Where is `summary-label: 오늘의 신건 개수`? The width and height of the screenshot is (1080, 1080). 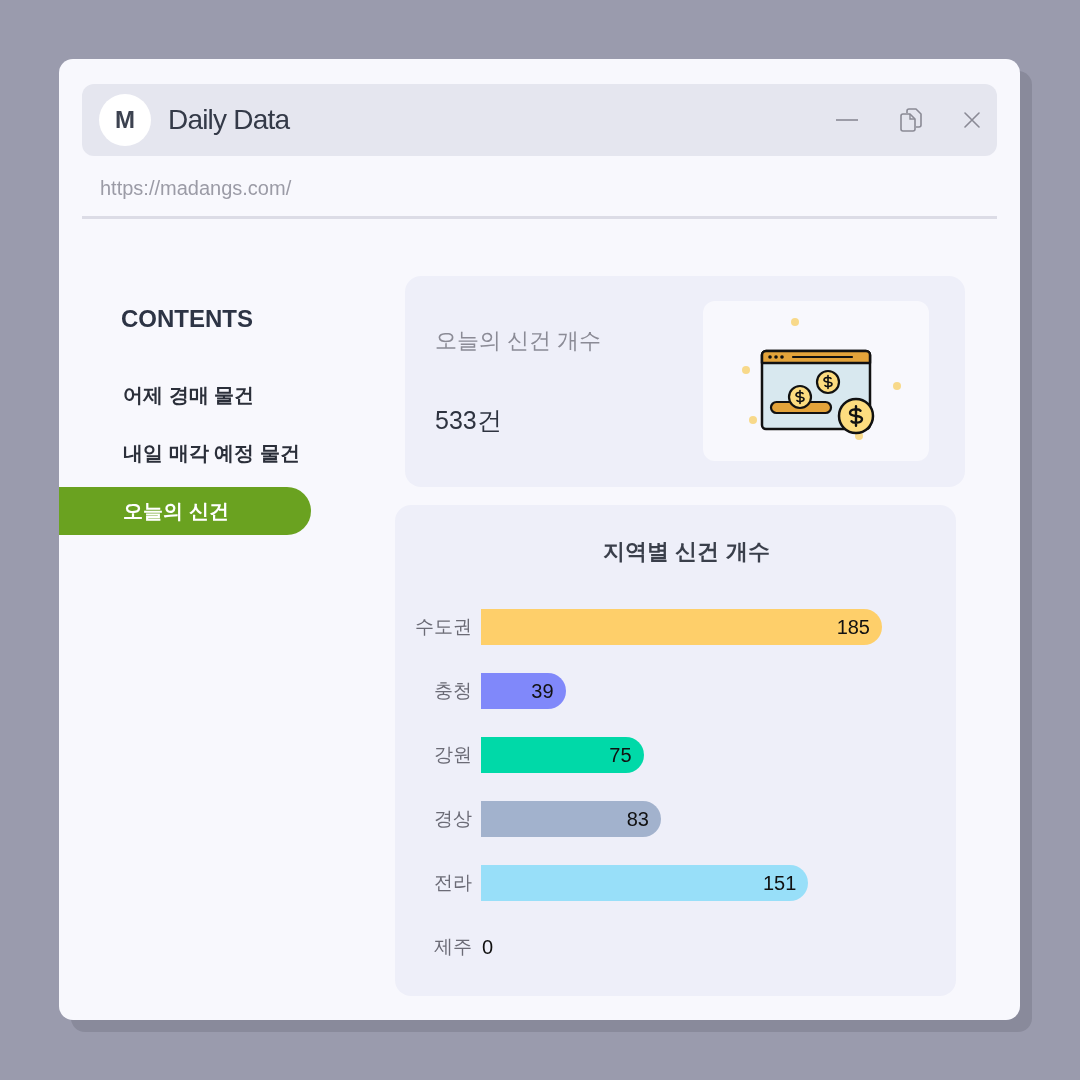 summary-label: 오늘의 신건 개수 is located at coordinates (518, 341).